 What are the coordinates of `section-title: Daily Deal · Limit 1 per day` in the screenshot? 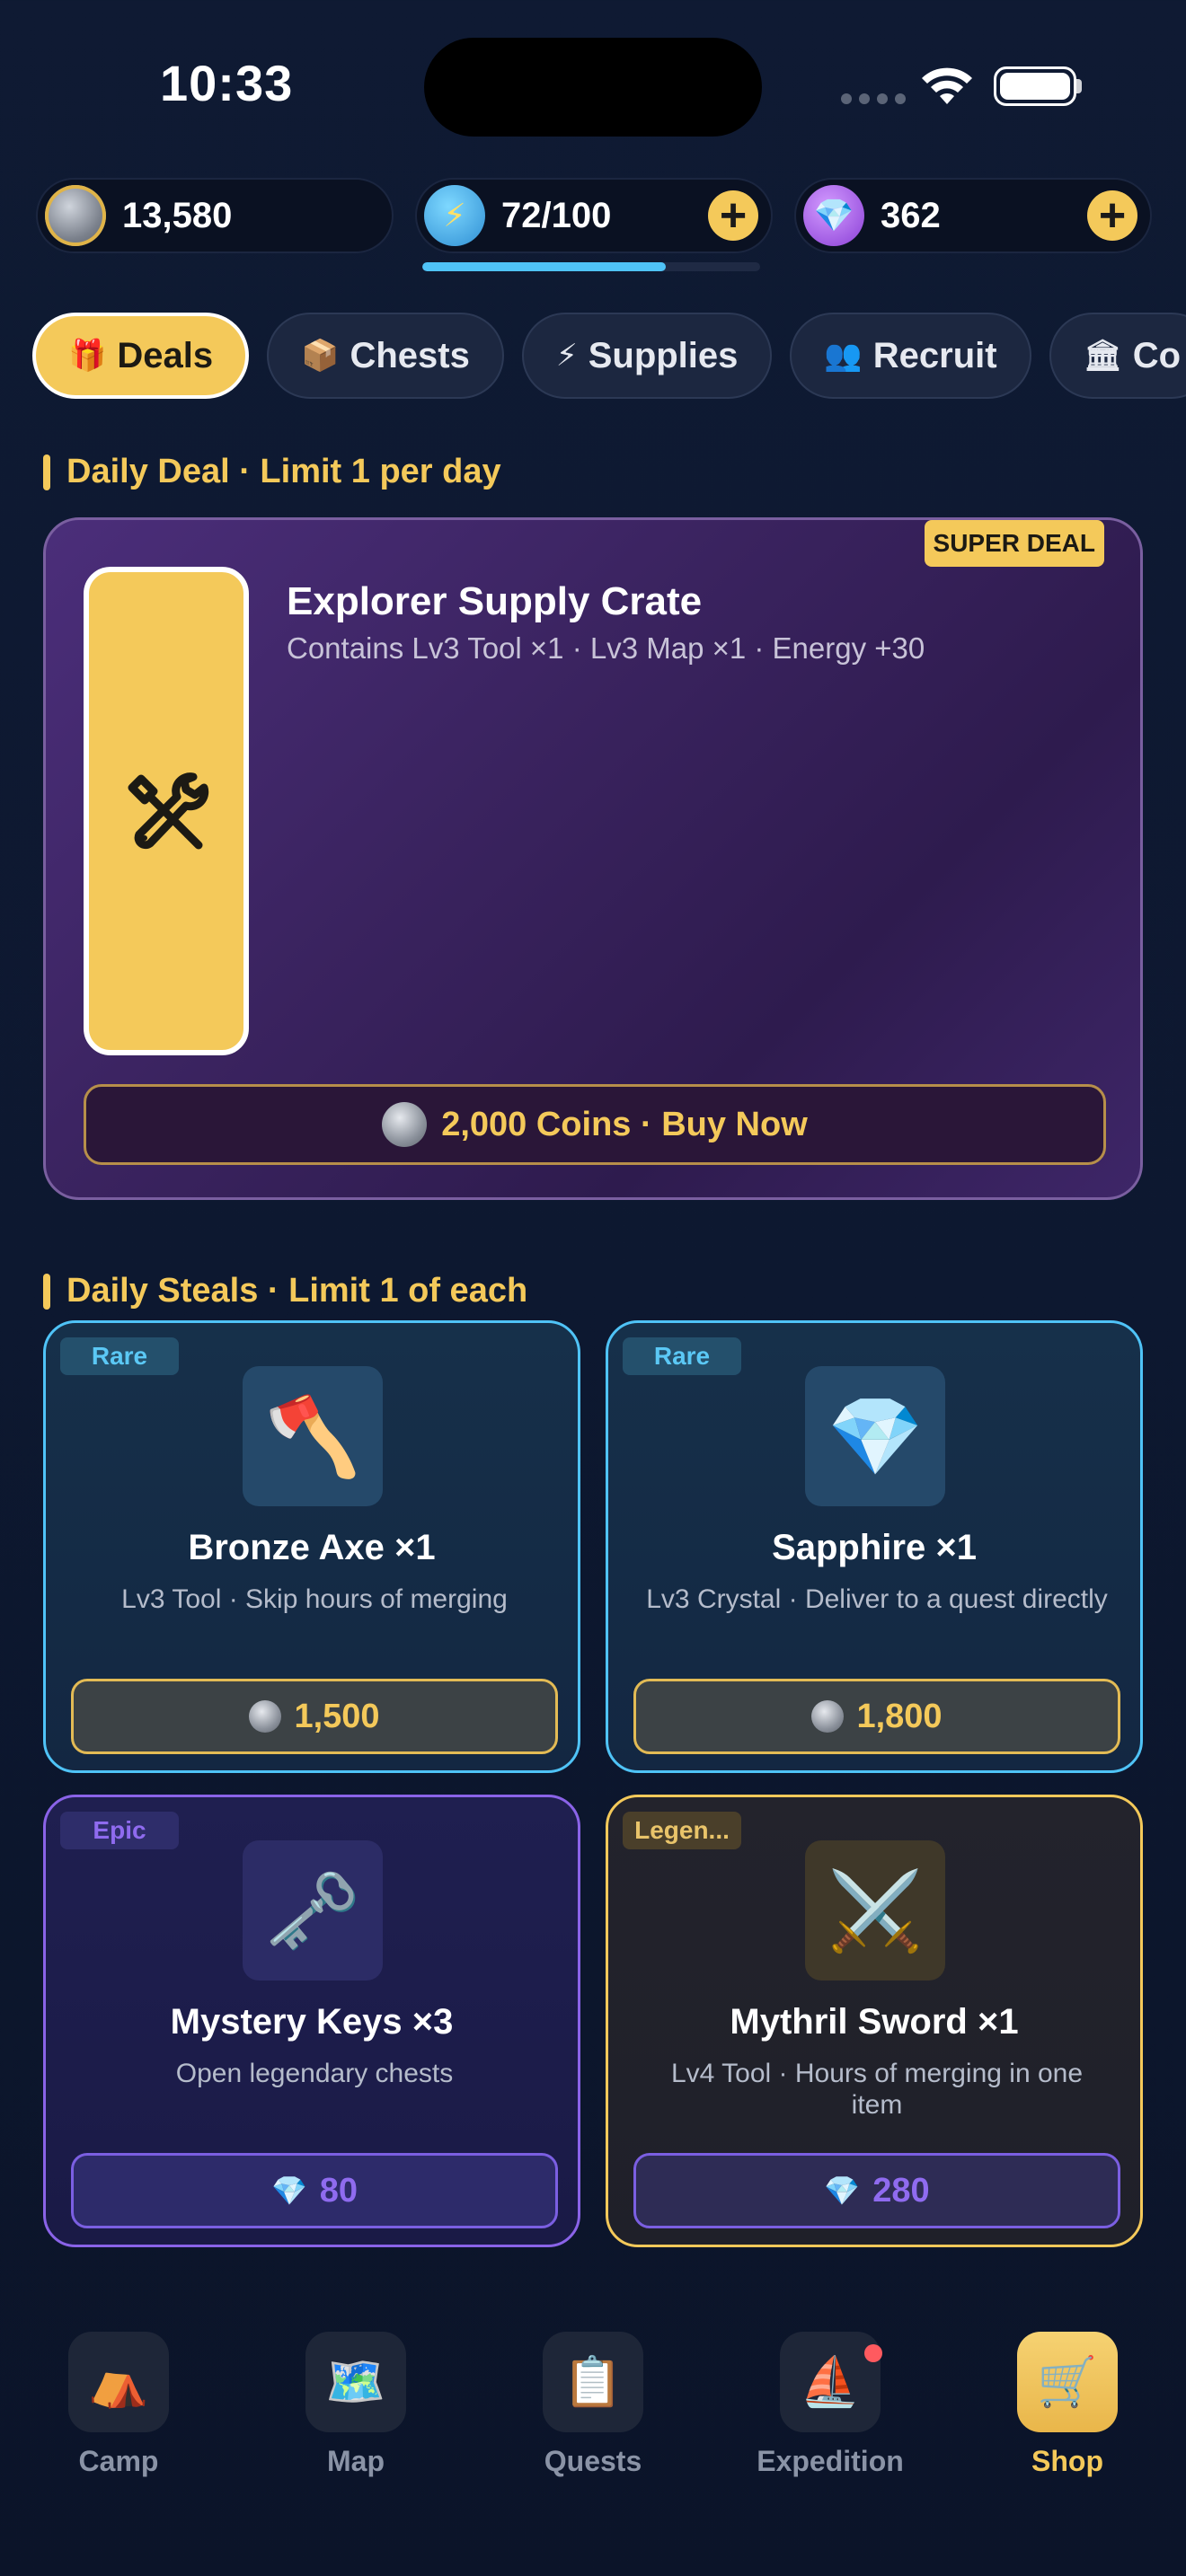 It's located at (283, 471).